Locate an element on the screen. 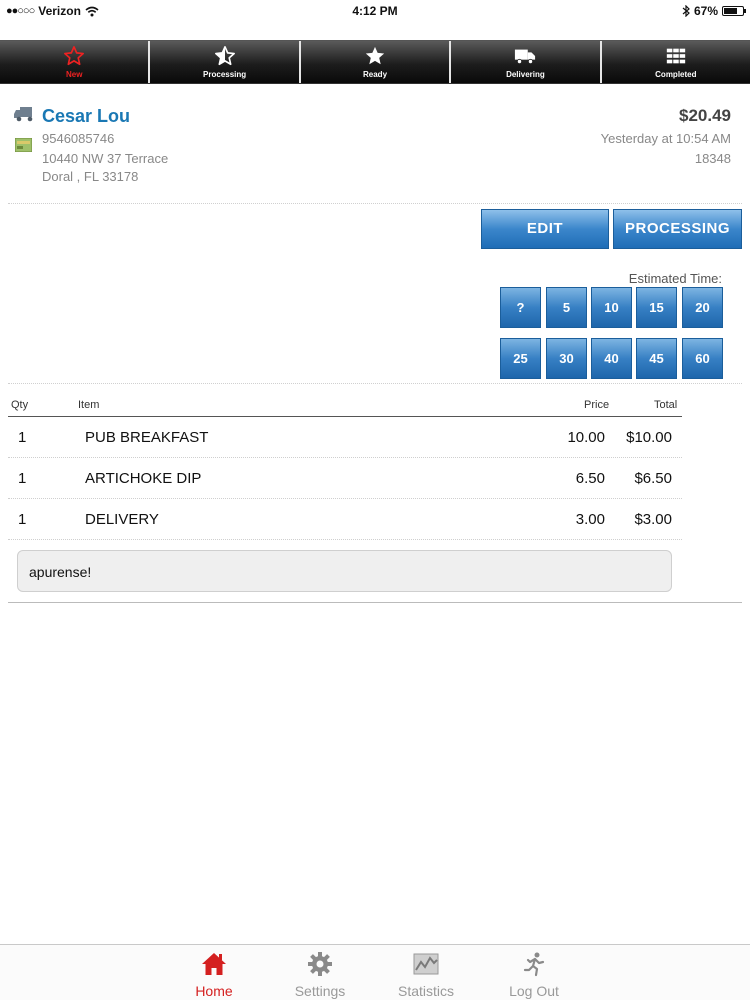 The image size is (750, 1000). row-price: 3.00 is located at coordinates (590, 519).